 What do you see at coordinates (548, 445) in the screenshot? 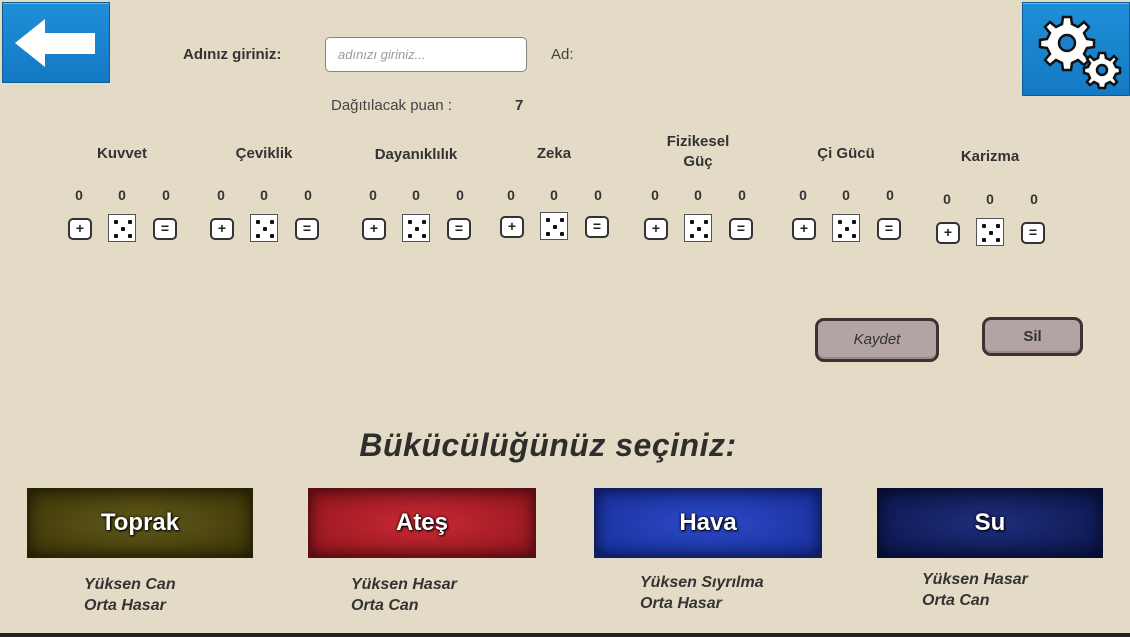
I see `bending-title: Bükücülüğünüz seçiniz:` at bounding box center [548, 445].